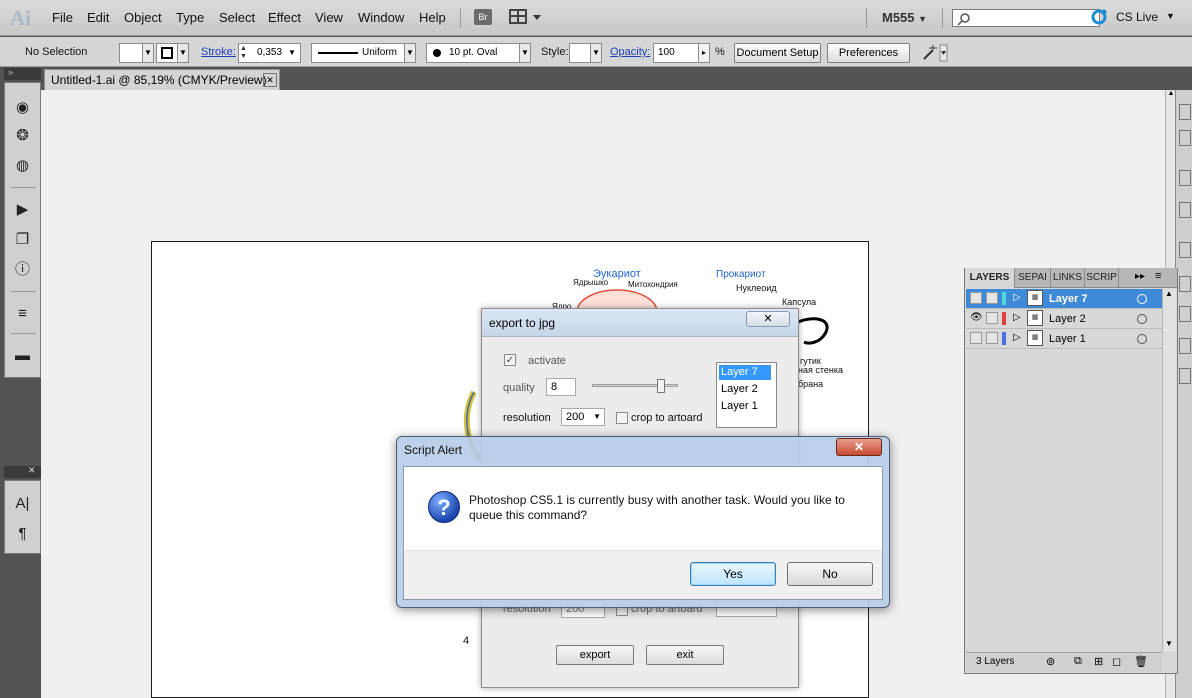 Image resolution: width=1192 pixels, height=698 pixels. I want to click on layers-scrollbar: ▲ ▼, so click(1169, 470).